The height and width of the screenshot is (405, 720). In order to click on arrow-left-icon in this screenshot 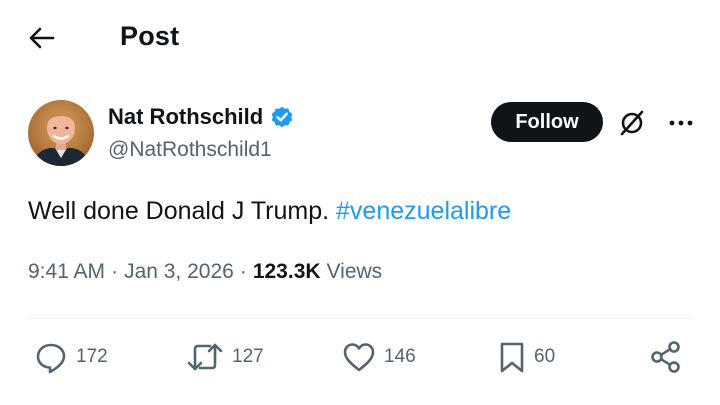, I will do `click(42, 38)`.